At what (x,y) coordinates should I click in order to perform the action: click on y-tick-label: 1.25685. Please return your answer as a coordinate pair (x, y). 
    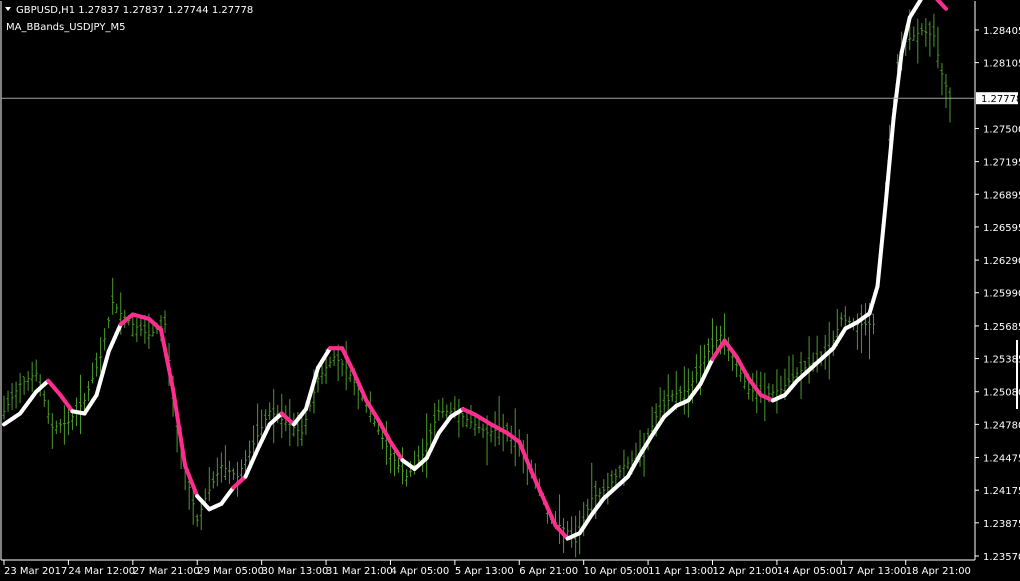
    Looking at the image, I should click on (1001, 327).